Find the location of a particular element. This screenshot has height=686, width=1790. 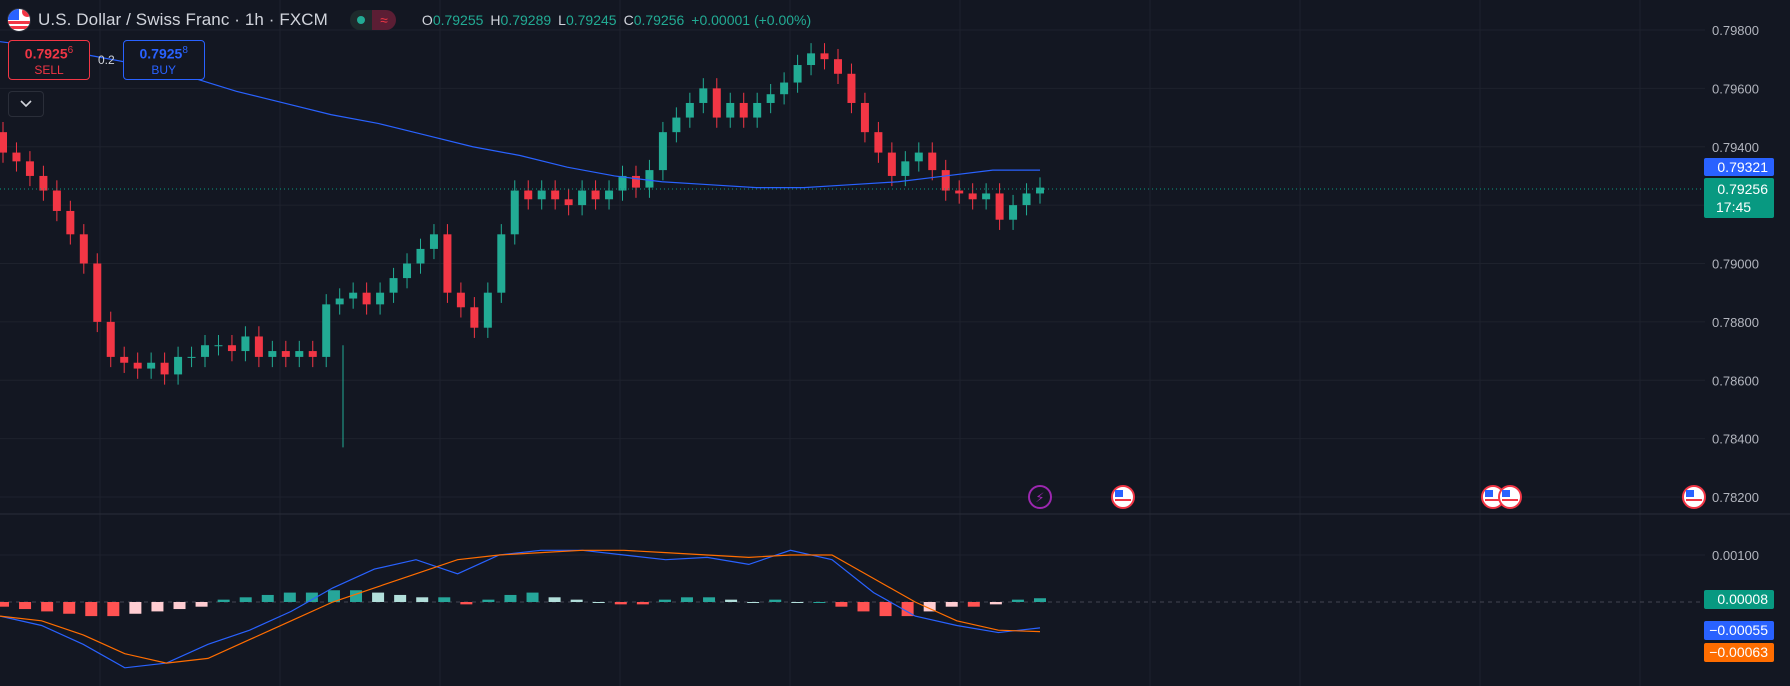

lightning-event-icon: ⚡ is located at coordinates (1040, 497).